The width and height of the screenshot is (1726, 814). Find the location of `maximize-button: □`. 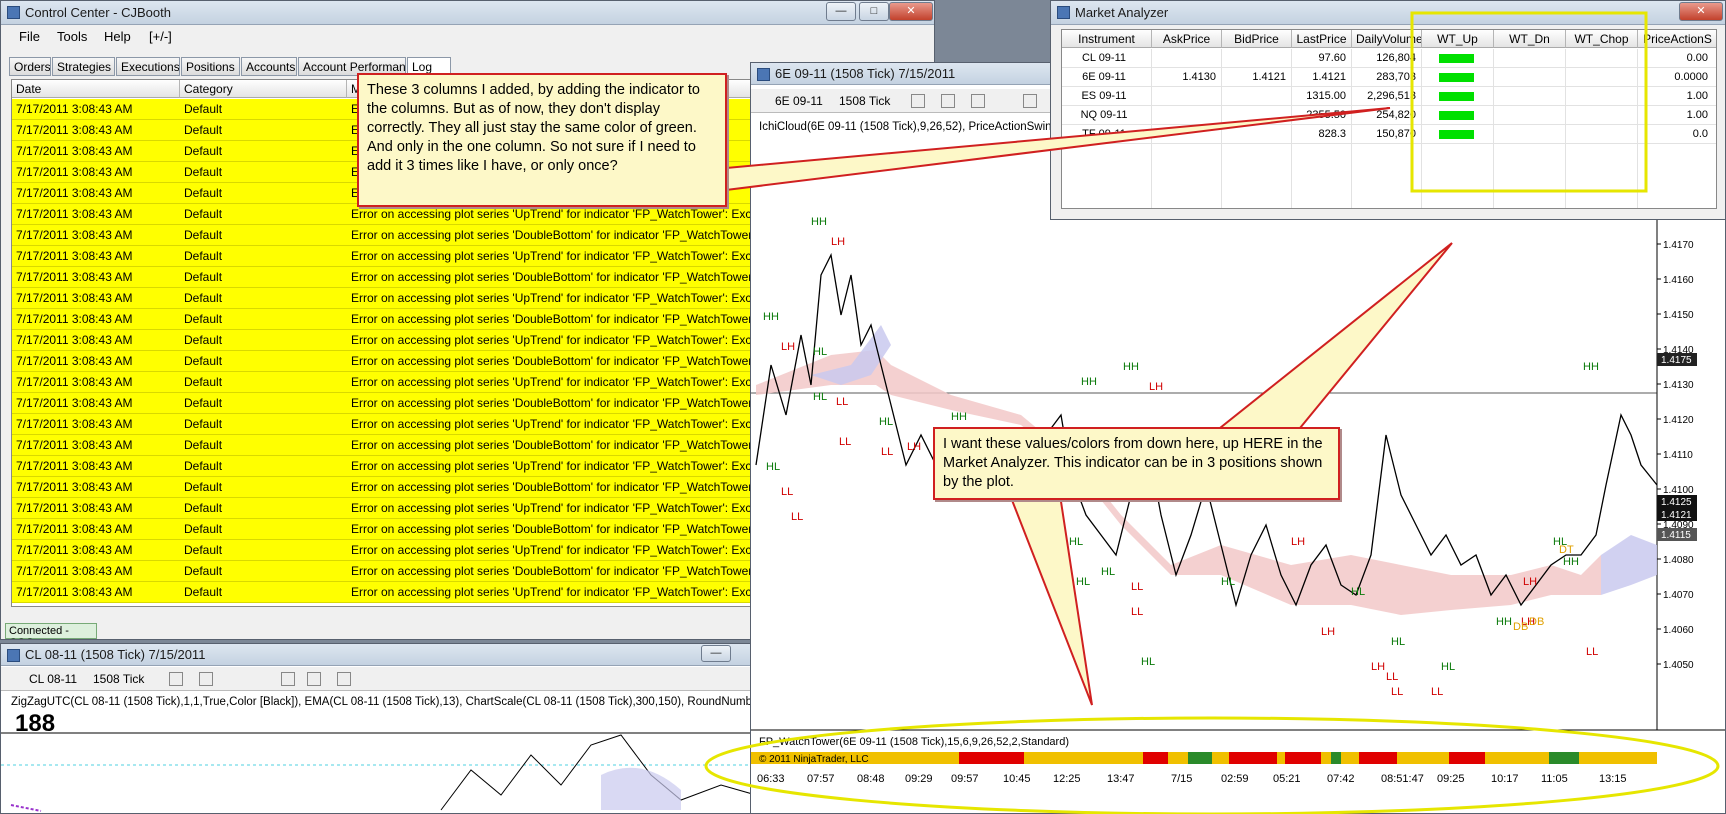

maximize-button: □ is located at coordinates (874, 11).